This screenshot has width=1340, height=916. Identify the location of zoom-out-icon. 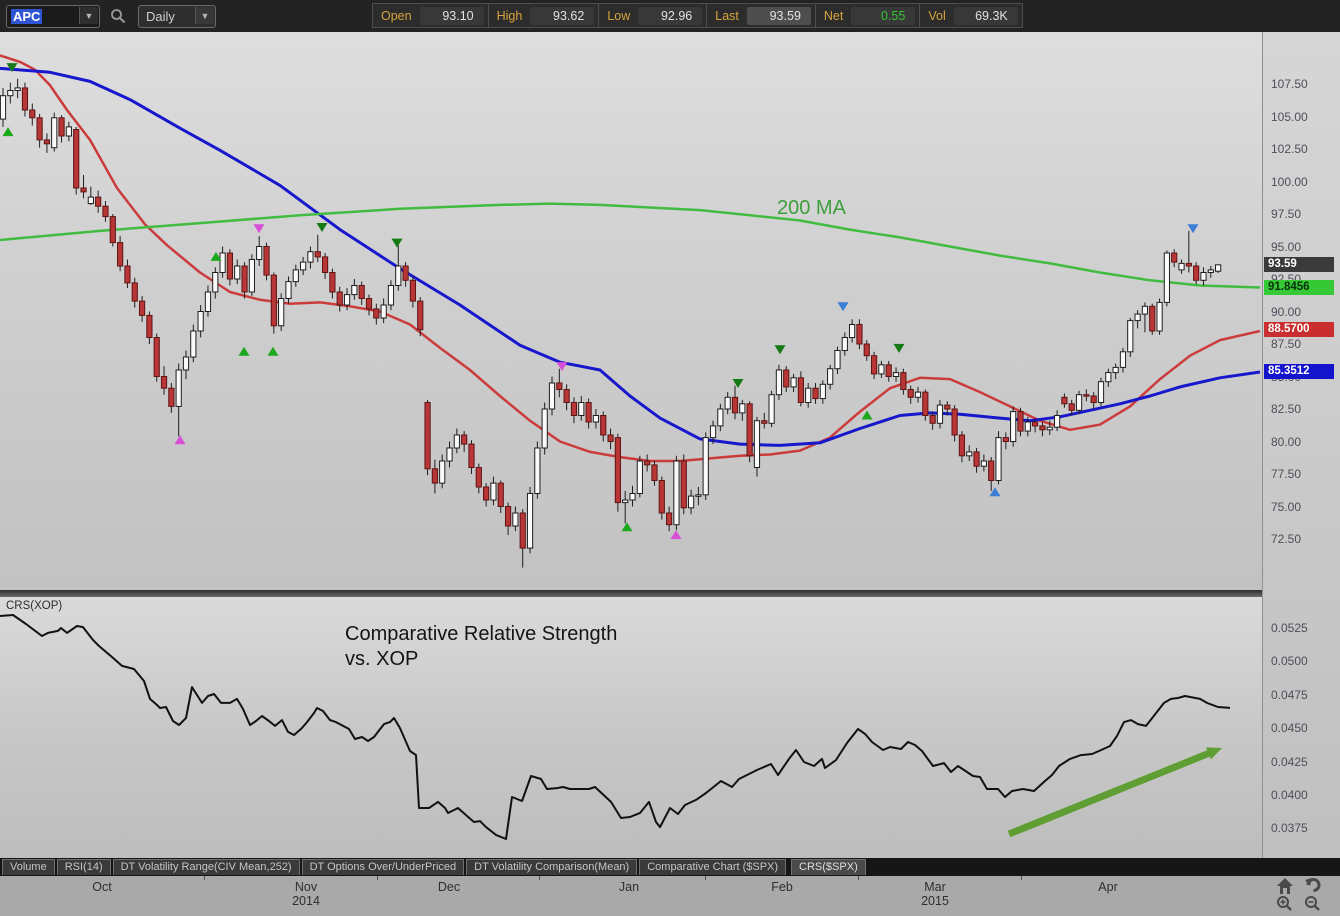
(1313, 904).